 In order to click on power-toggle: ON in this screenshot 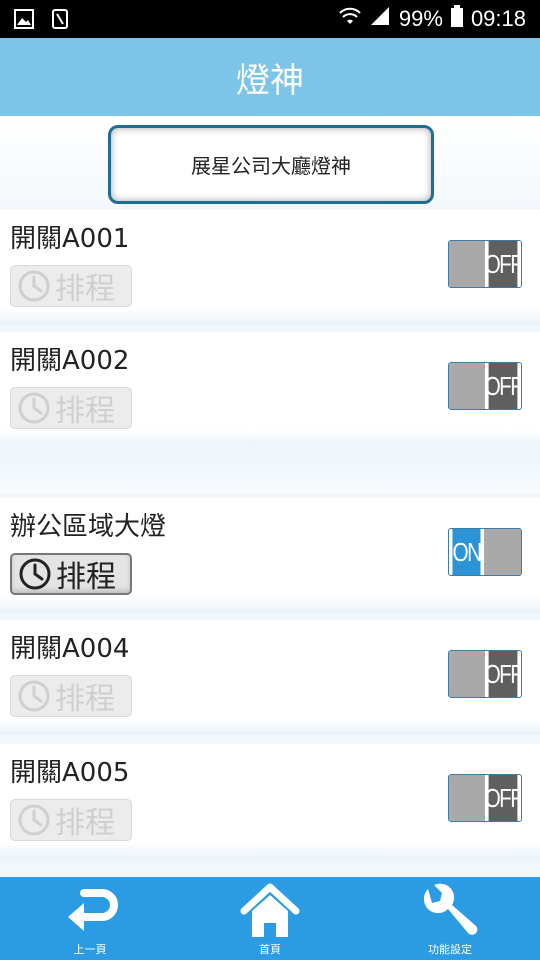, I will do `click(485, 552)`.